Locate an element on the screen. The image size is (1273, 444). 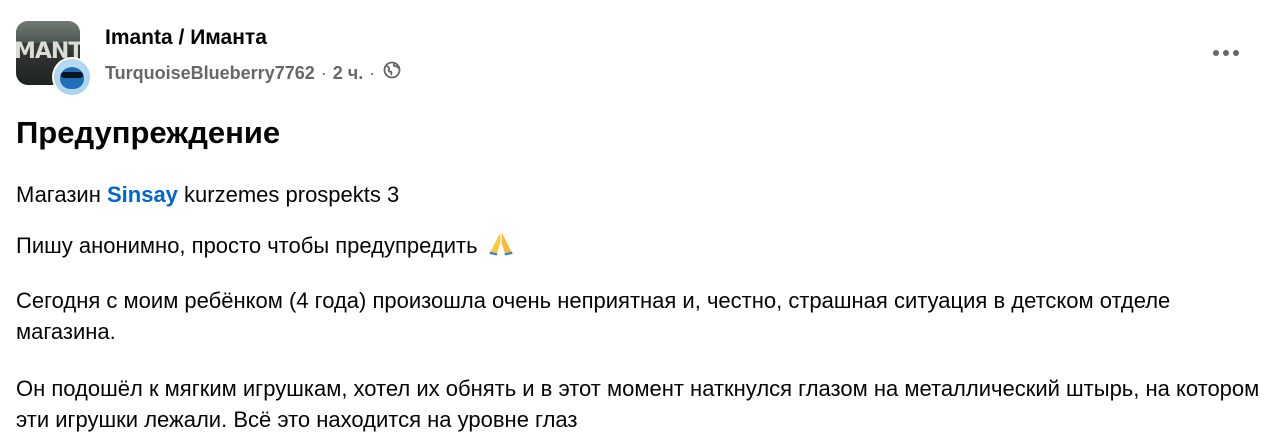
folded-hands-emoji is located at coordinates (501, 247).